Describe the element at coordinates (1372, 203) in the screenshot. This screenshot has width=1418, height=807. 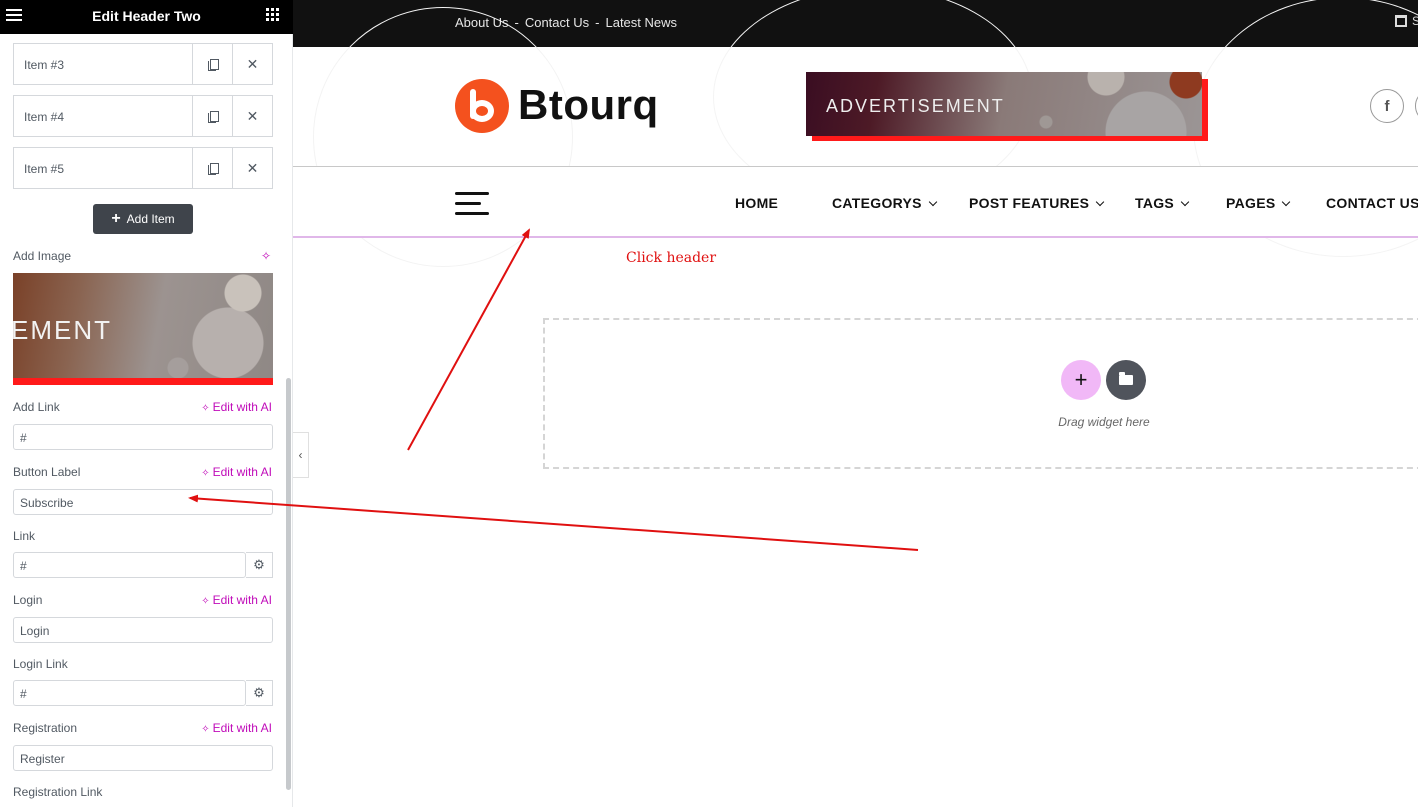
I see `nav-contact-us: CONTACT US` at that location.